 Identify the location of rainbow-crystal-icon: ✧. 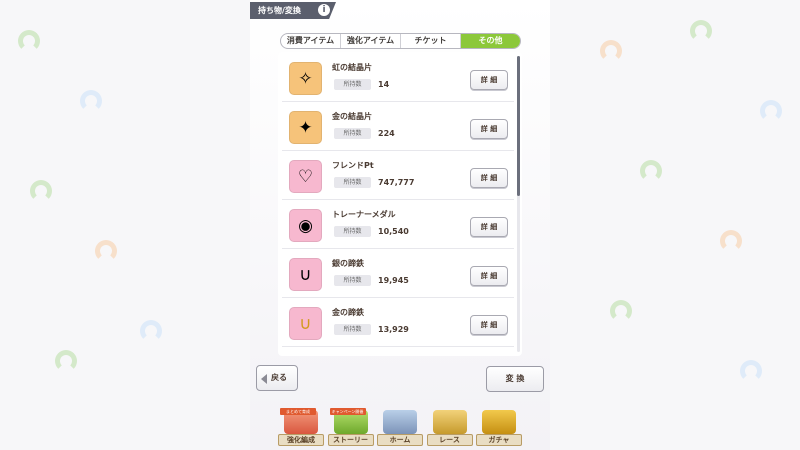
(305, 78).